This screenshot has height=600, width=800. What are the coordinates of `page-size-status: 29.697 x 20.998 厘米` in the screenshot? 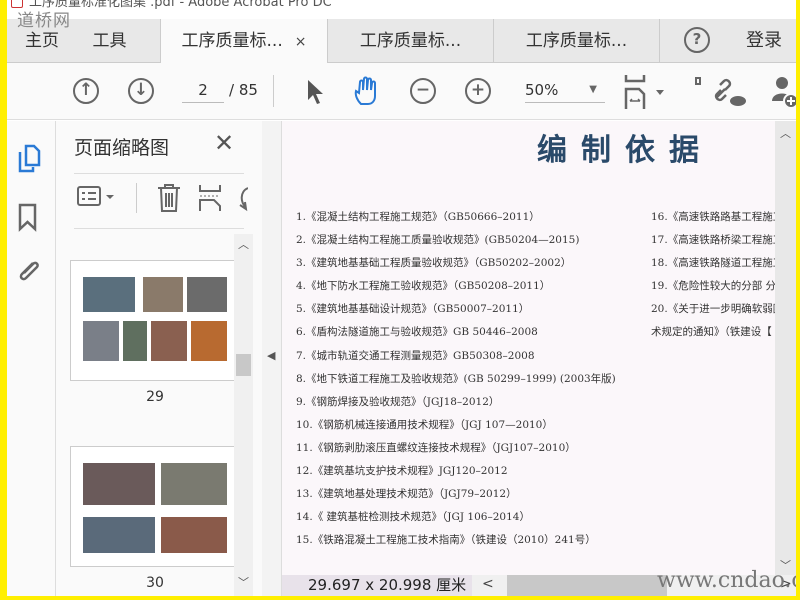 It's located at (377, 585).